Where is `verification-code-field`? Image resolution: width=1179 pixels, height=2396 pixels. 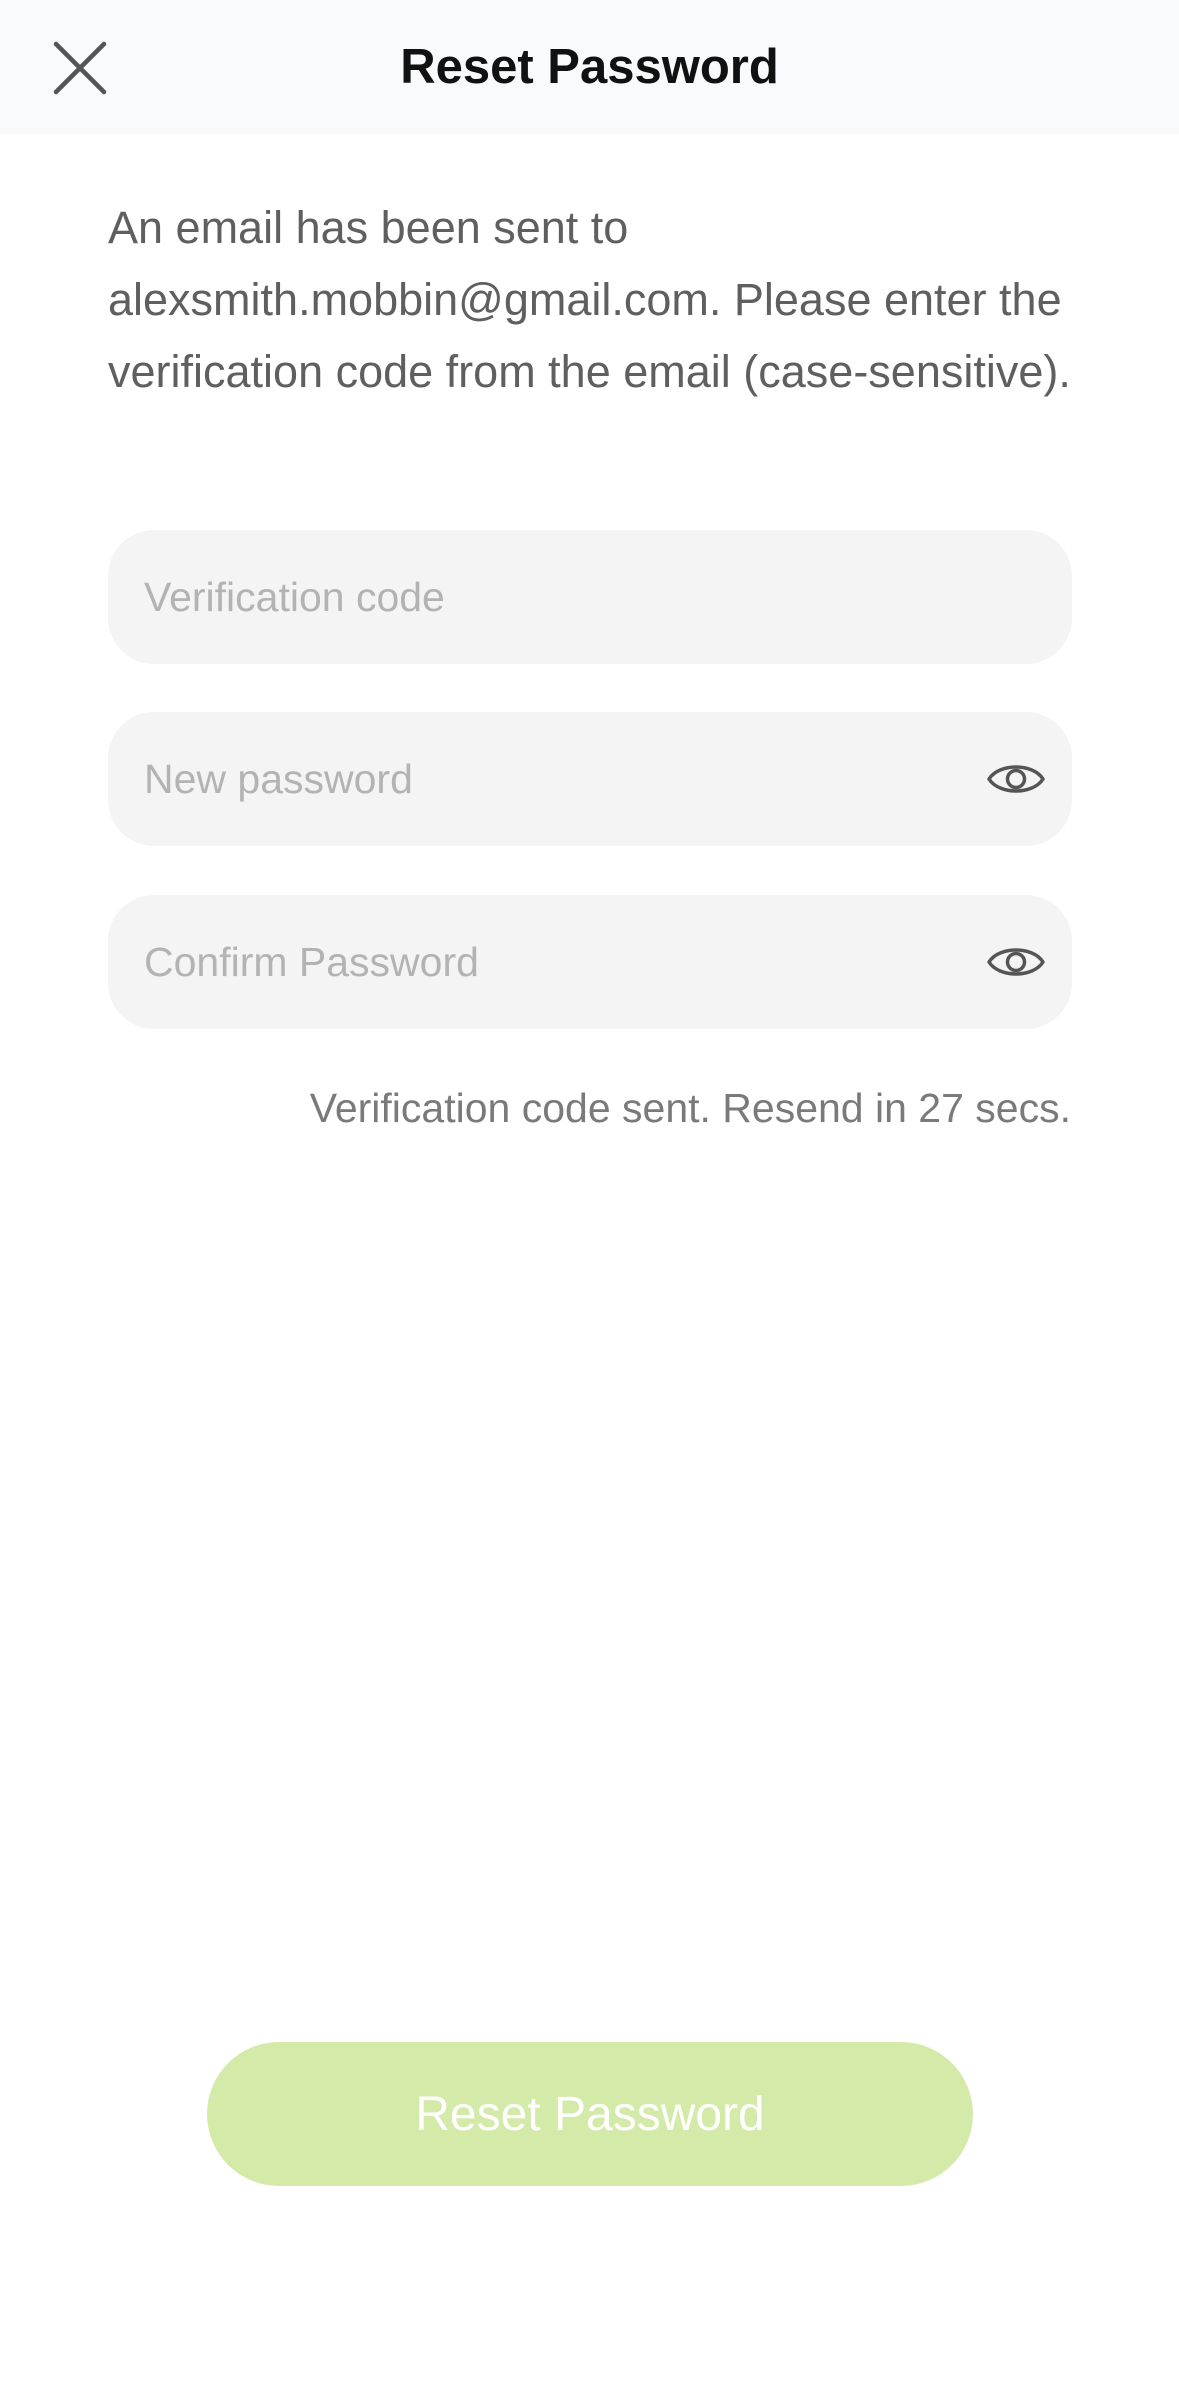 verification-code-field is located at coordinates (590, 597).